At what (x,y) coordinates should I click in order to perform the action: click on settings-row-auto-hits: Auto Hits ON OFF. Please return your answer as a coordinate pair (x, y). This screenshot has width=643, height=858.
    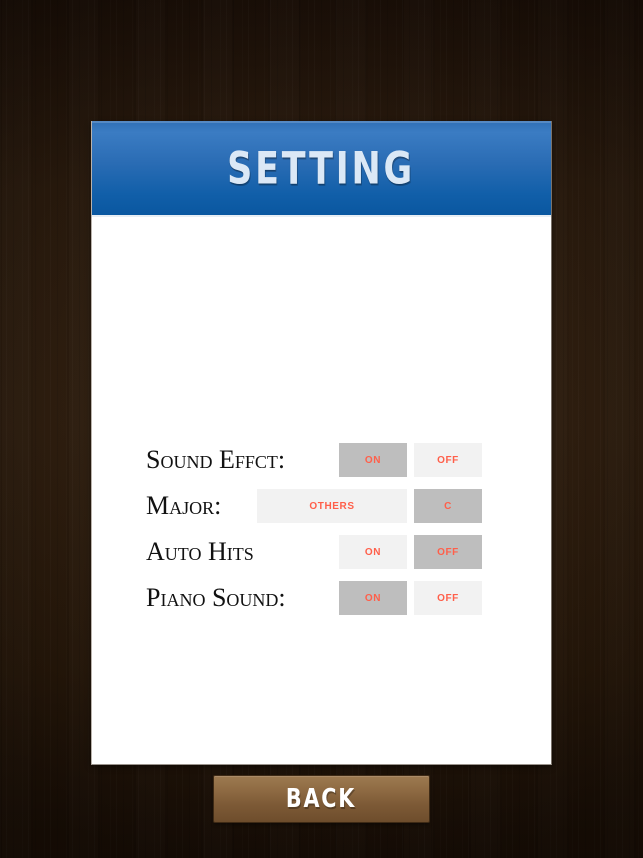
    Looking at the image, I should click on (322, 552).